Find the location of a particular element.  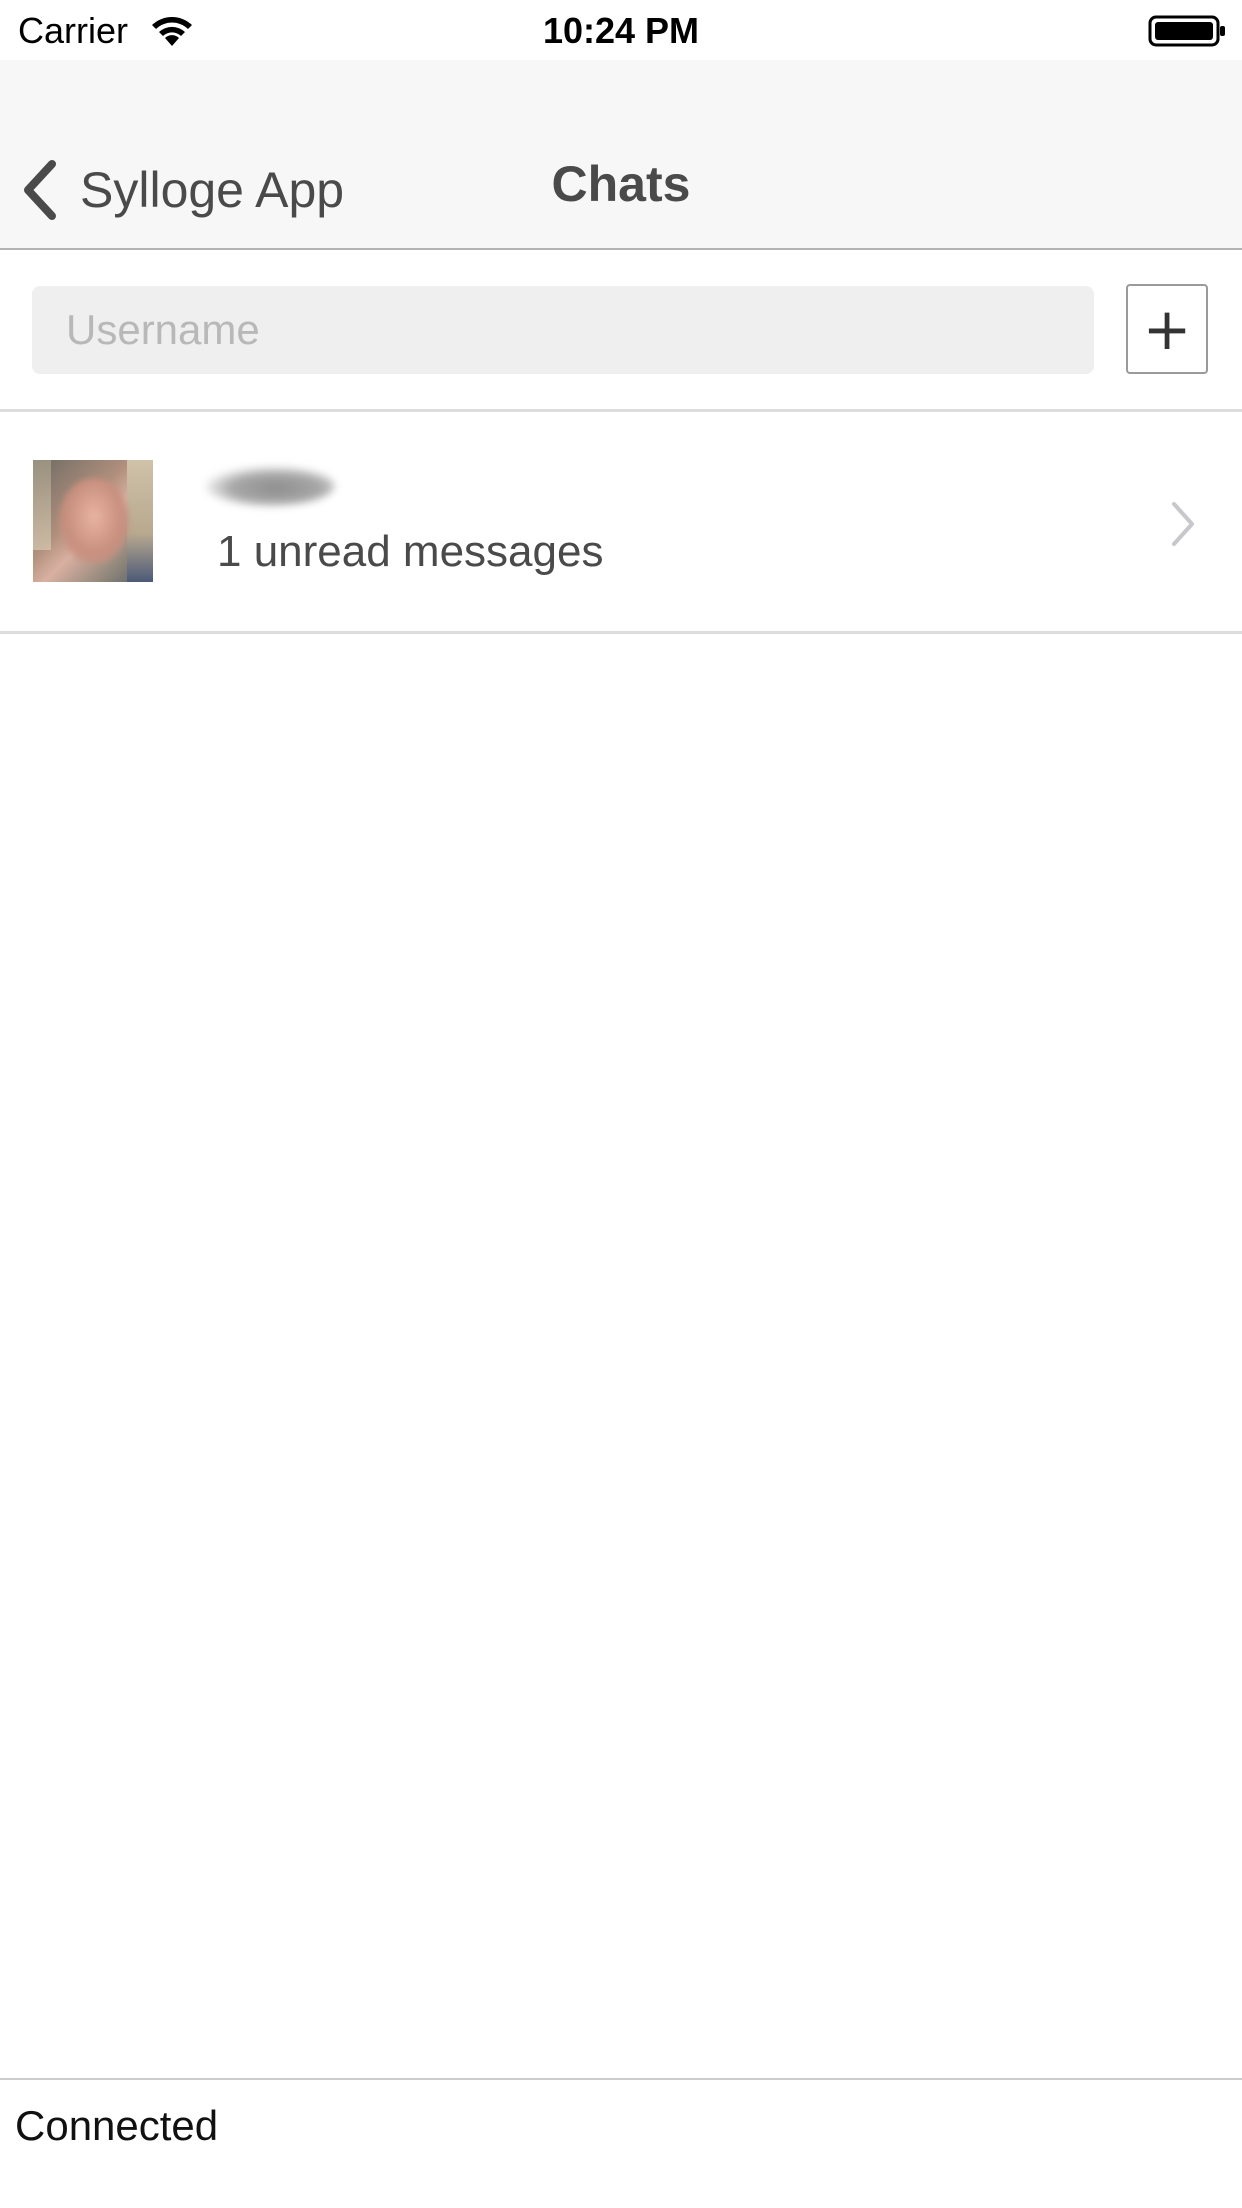

add-chat-row: + is located at coordinates (621, 331).